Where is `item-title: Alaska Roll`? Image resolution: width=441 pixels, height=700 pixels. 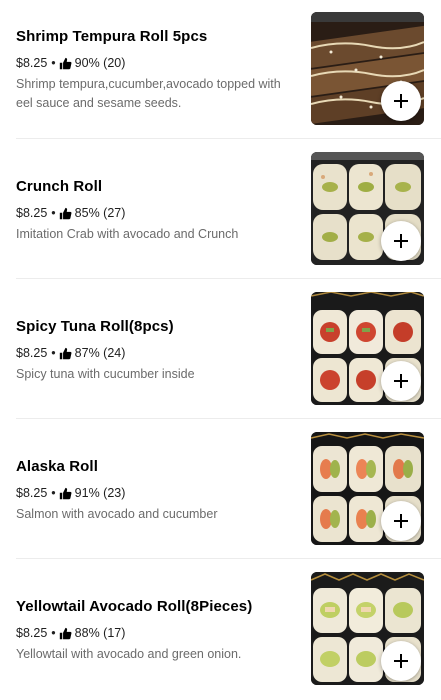
item-title: Alaska Roll is located at coordinates (57, 466).